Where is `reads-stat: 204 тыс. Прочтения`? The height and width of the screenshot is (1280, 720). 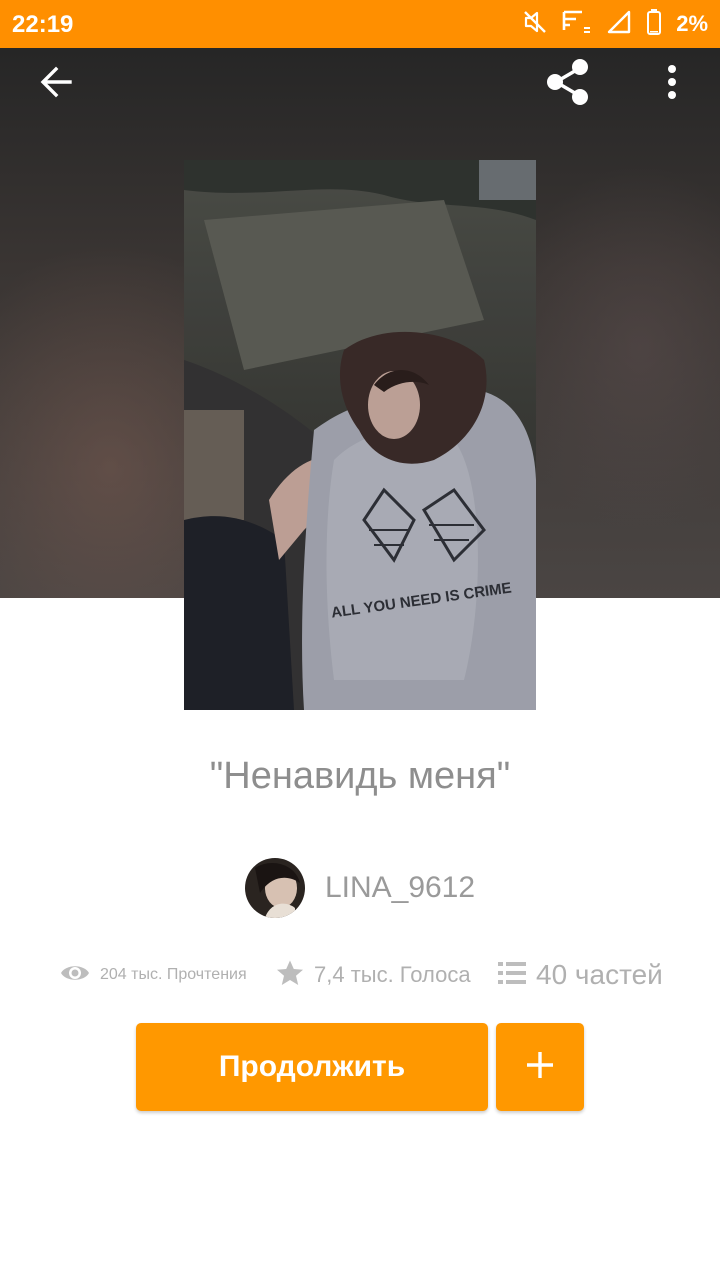 reads-stat: 204 тыс. Прочтения is located at coordinates (153, 975).